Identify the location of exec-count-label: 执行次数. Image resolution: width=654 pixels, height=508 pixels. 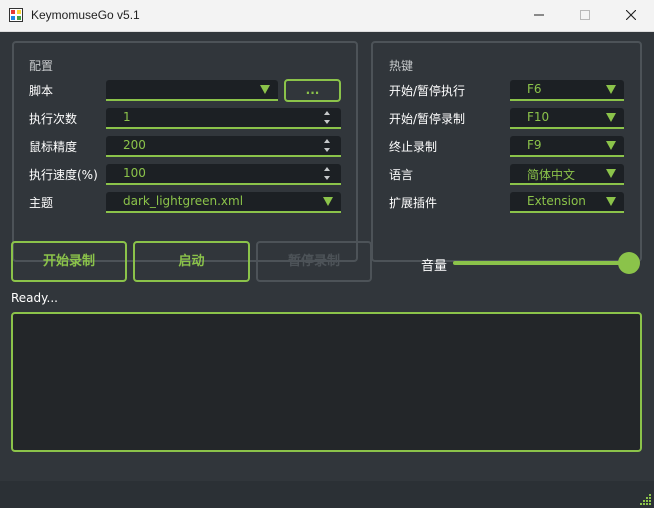
(53, 119).